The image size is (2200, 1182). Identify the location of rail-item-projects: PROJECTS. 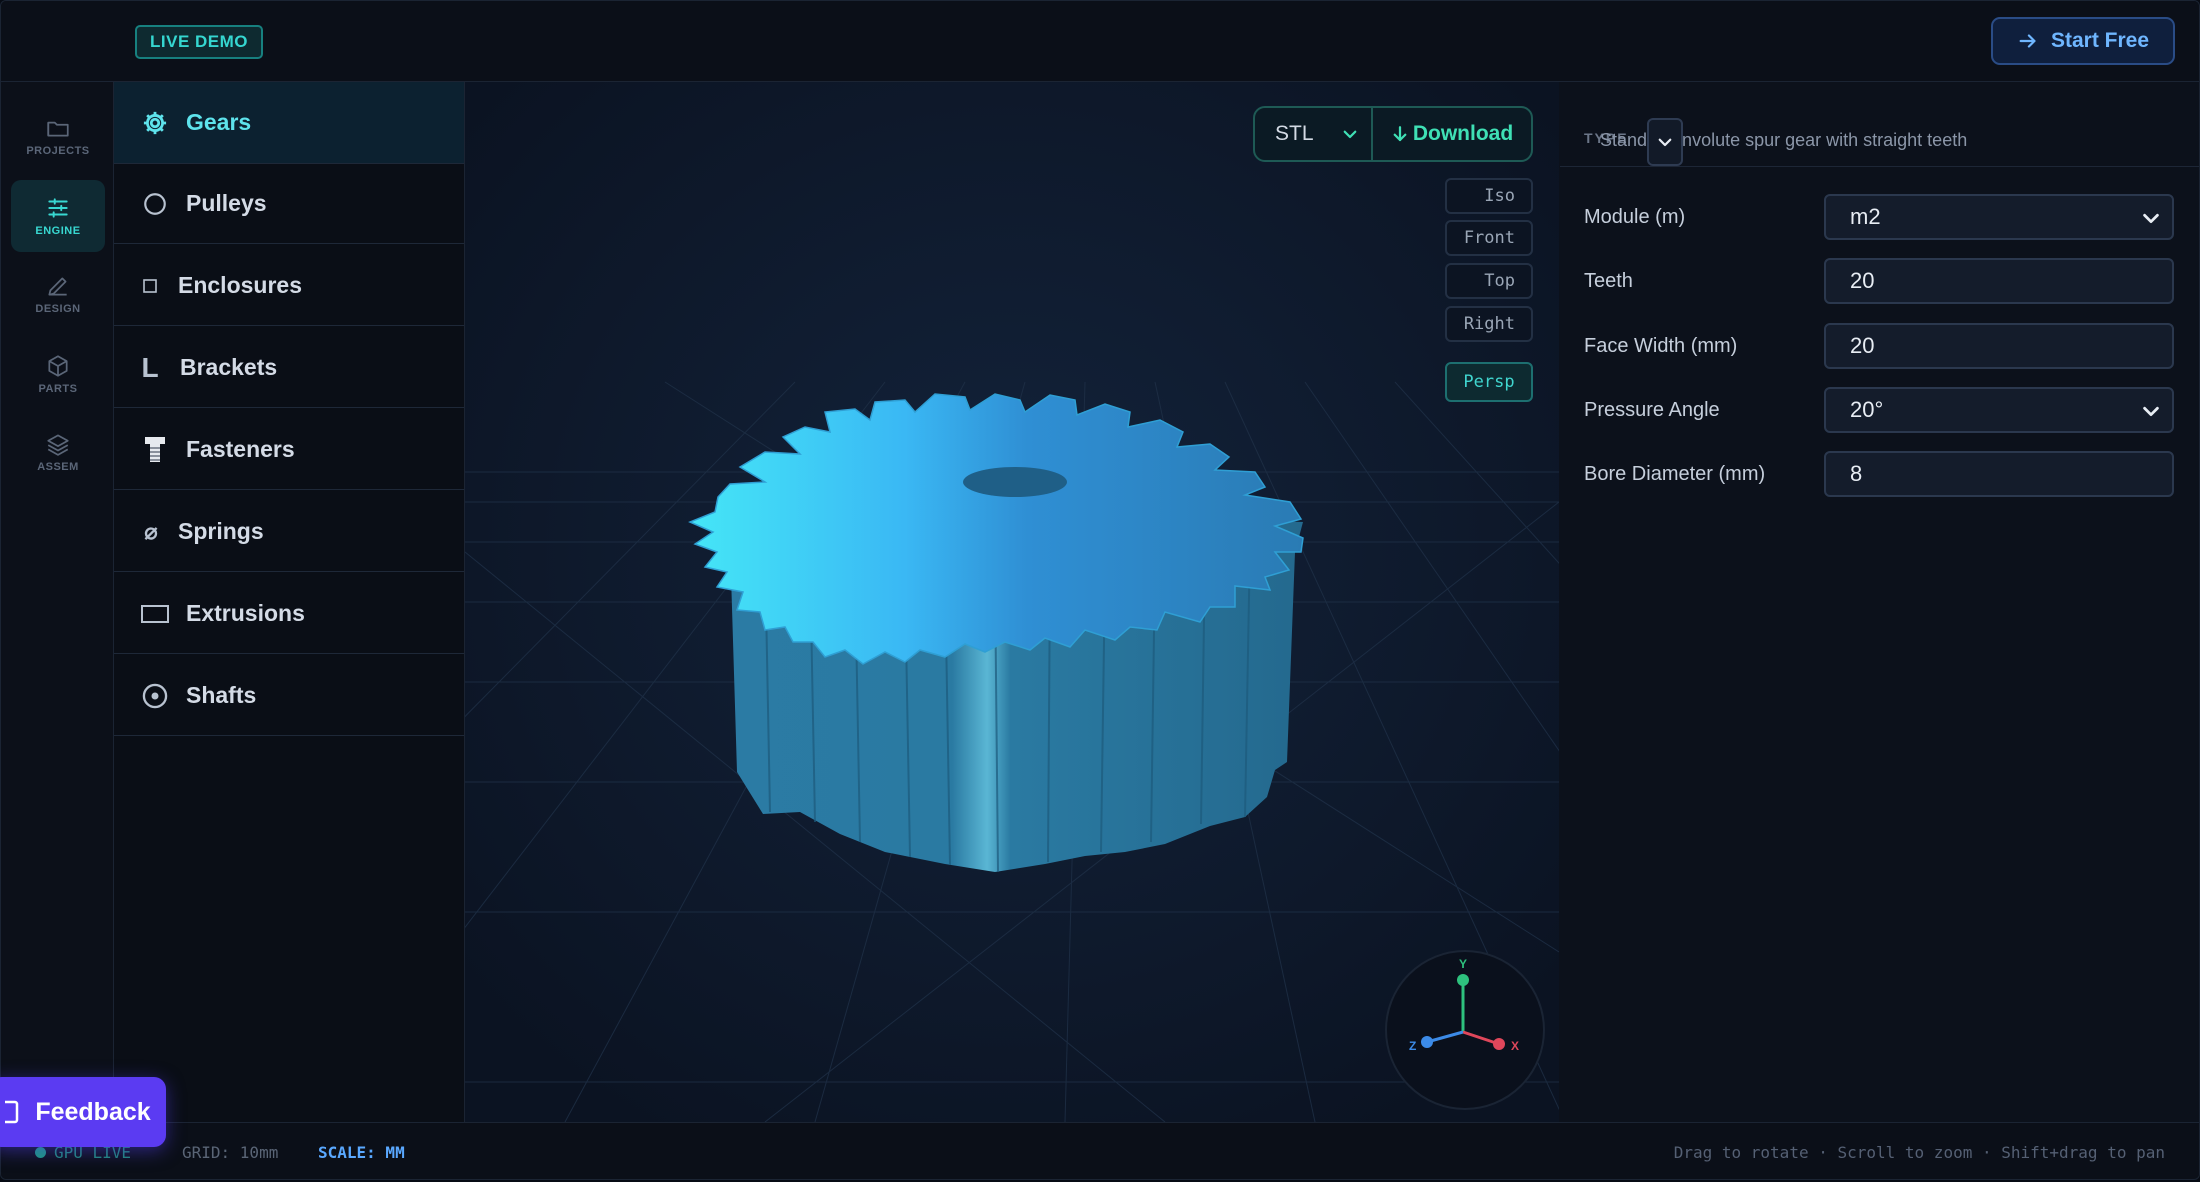
(58, 136).